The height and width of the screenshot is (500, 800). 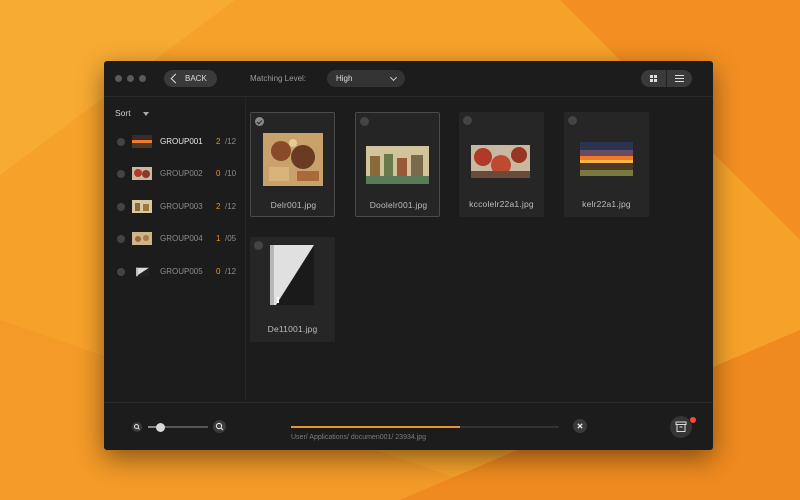 I want to click on zoom-out-icon, so click(x=137, y=427).